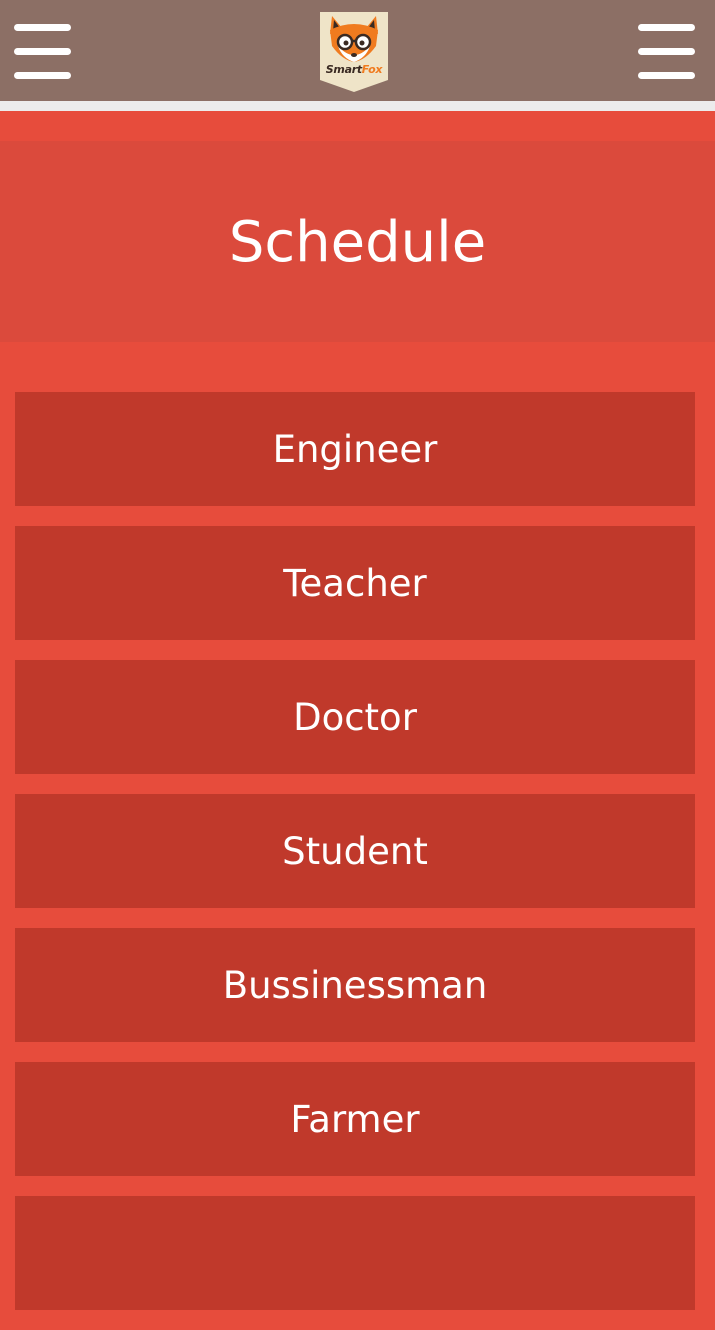 This screenshot has width=715, height=1330. Describe the element at coordinates (372, 69) in the screenshot. I see `logo-text-fox: Fox` at that location.